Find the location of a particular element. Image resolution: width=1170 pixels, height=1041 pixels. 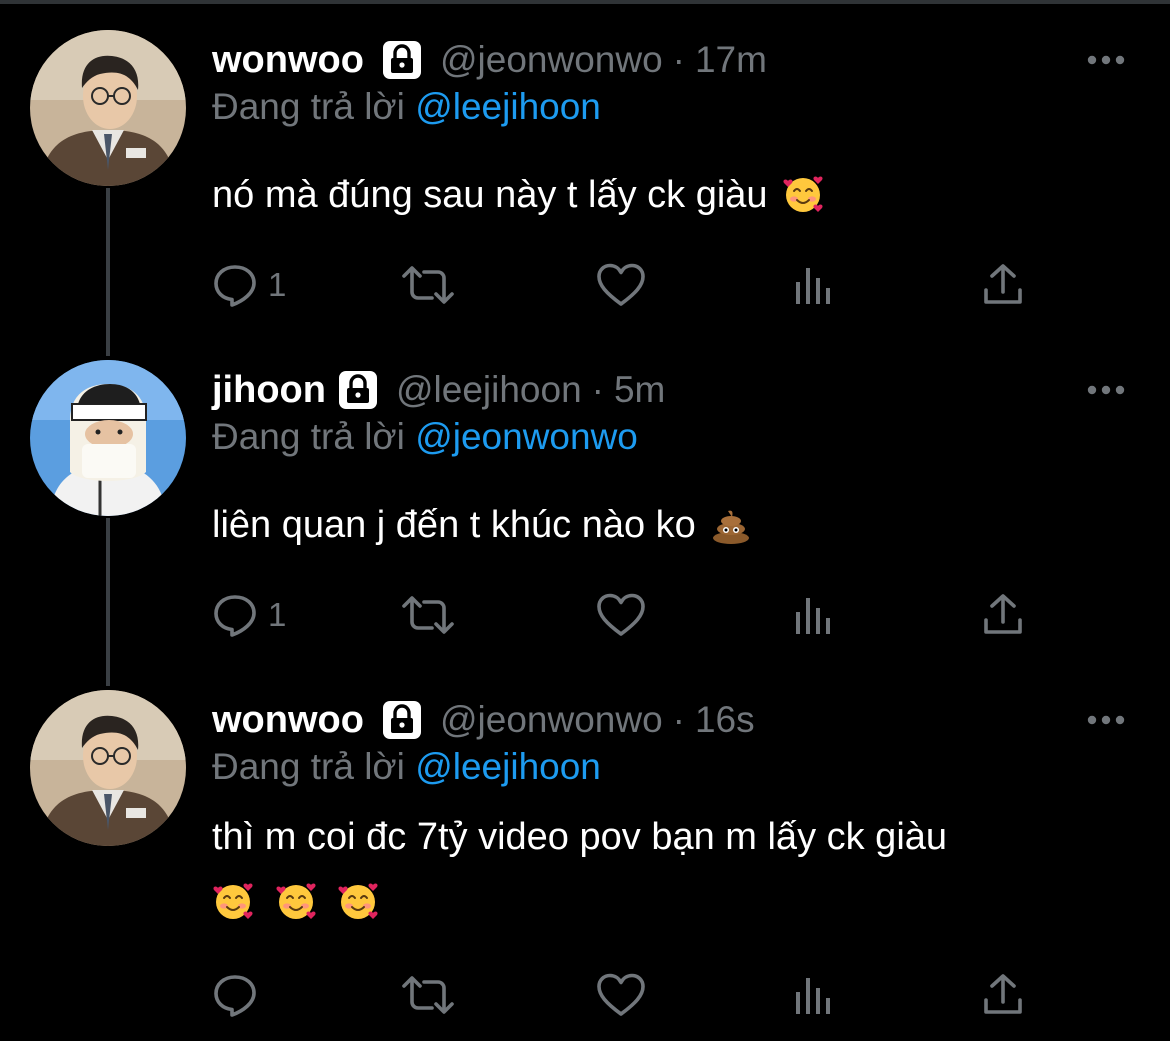

replying-to: Đang trả lời @jeonwonwo is located at coordinates (425, 437).